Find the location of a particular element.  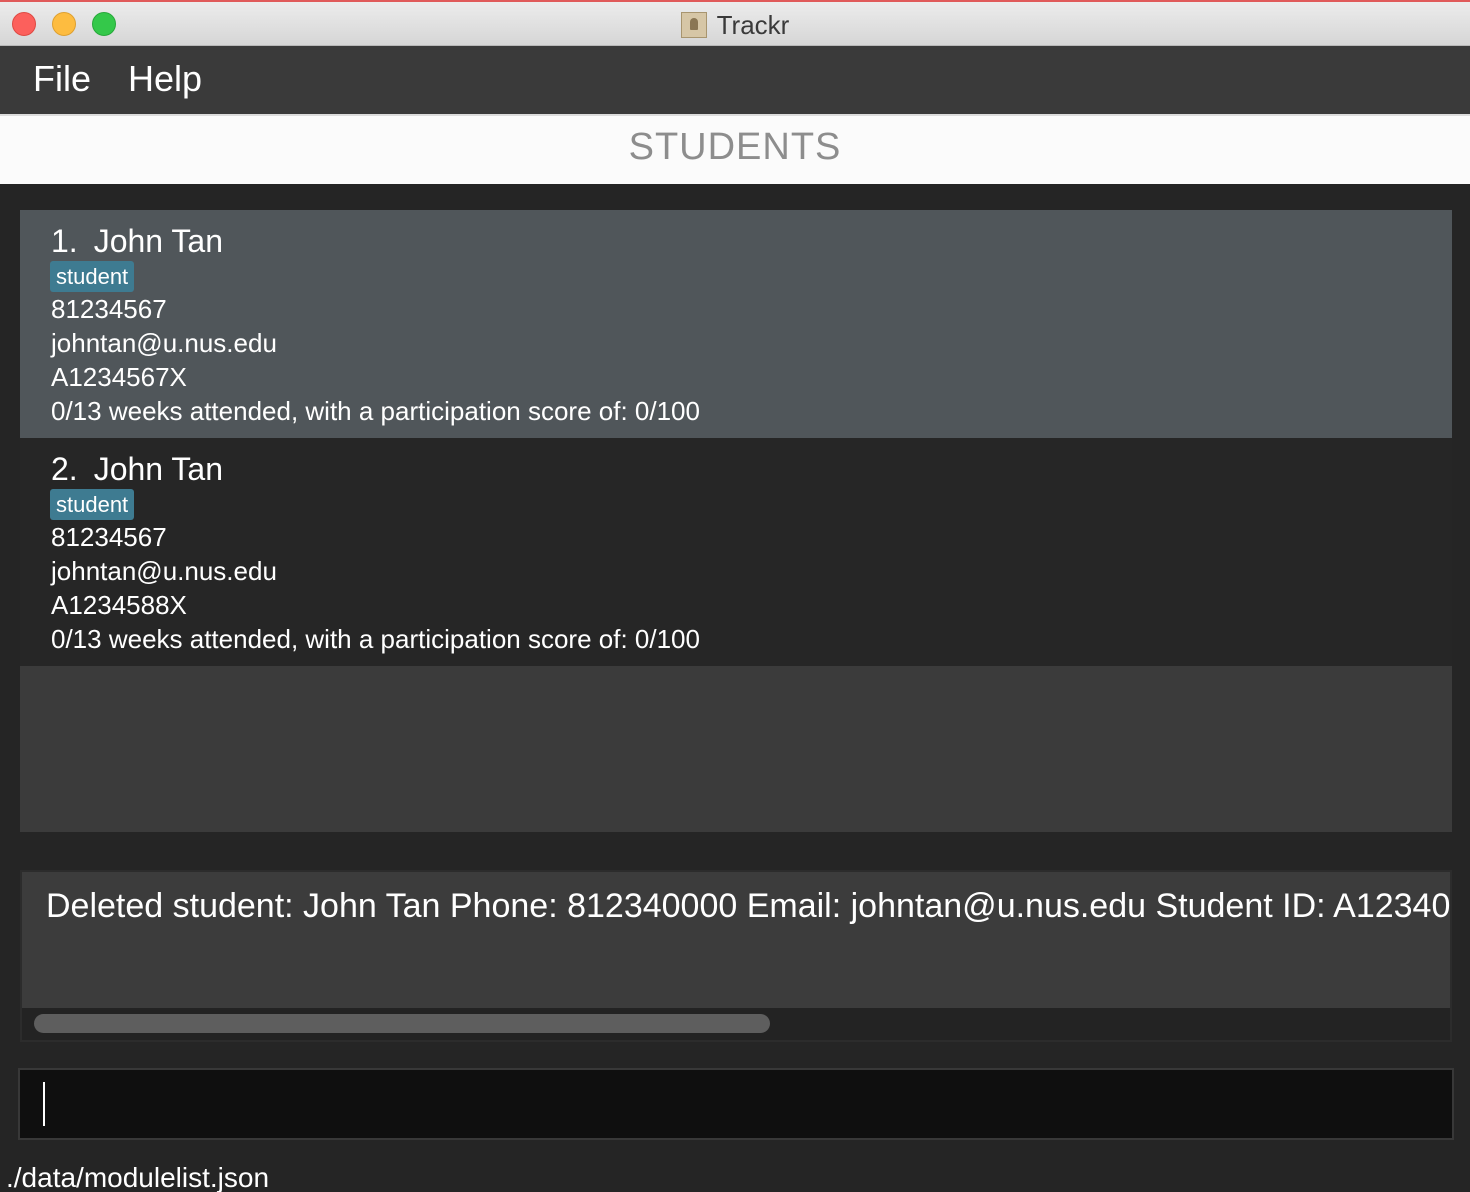

page-title: STUDENTS is located at coordinates (735, 147).